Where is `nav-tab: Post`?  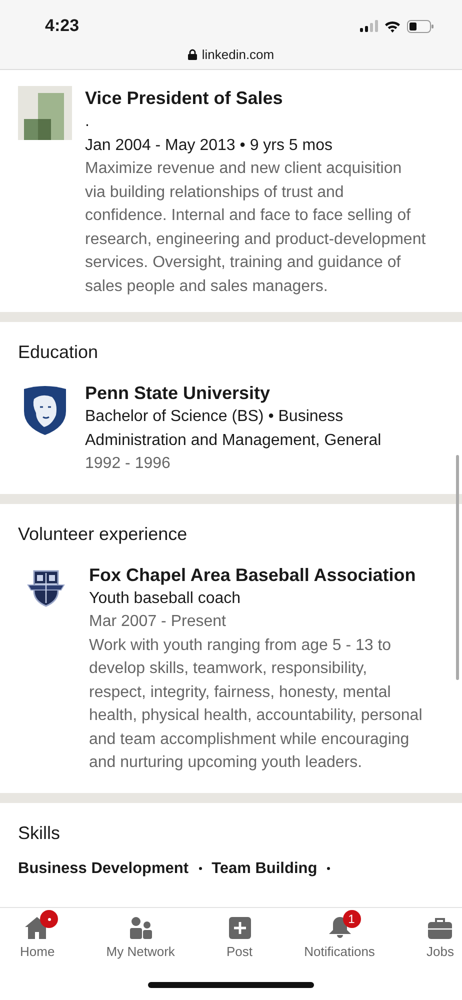
nav-tab: Post is located at coordinates (239, 939).